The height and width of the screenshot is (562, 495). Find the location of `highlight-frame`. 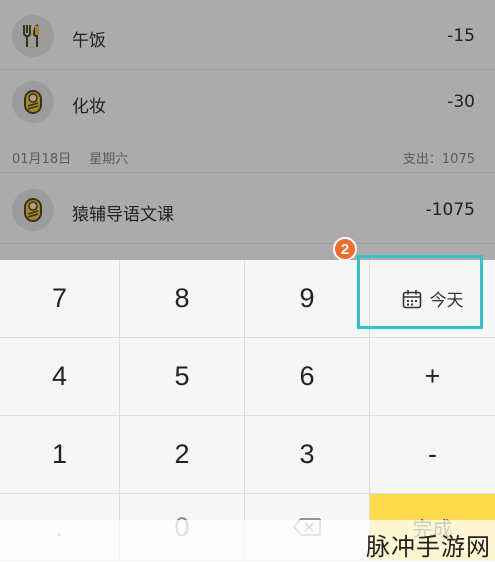

highlight-frame is located at coordinates (420, 292).